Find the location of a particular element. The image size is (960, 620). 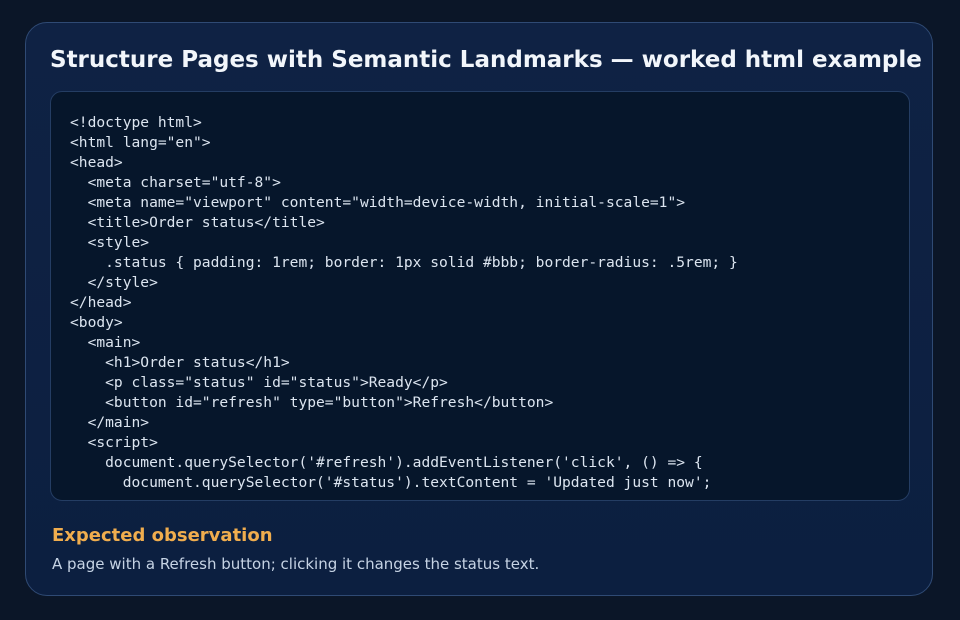

code-line: </main> is located at coordinates (110, 422).